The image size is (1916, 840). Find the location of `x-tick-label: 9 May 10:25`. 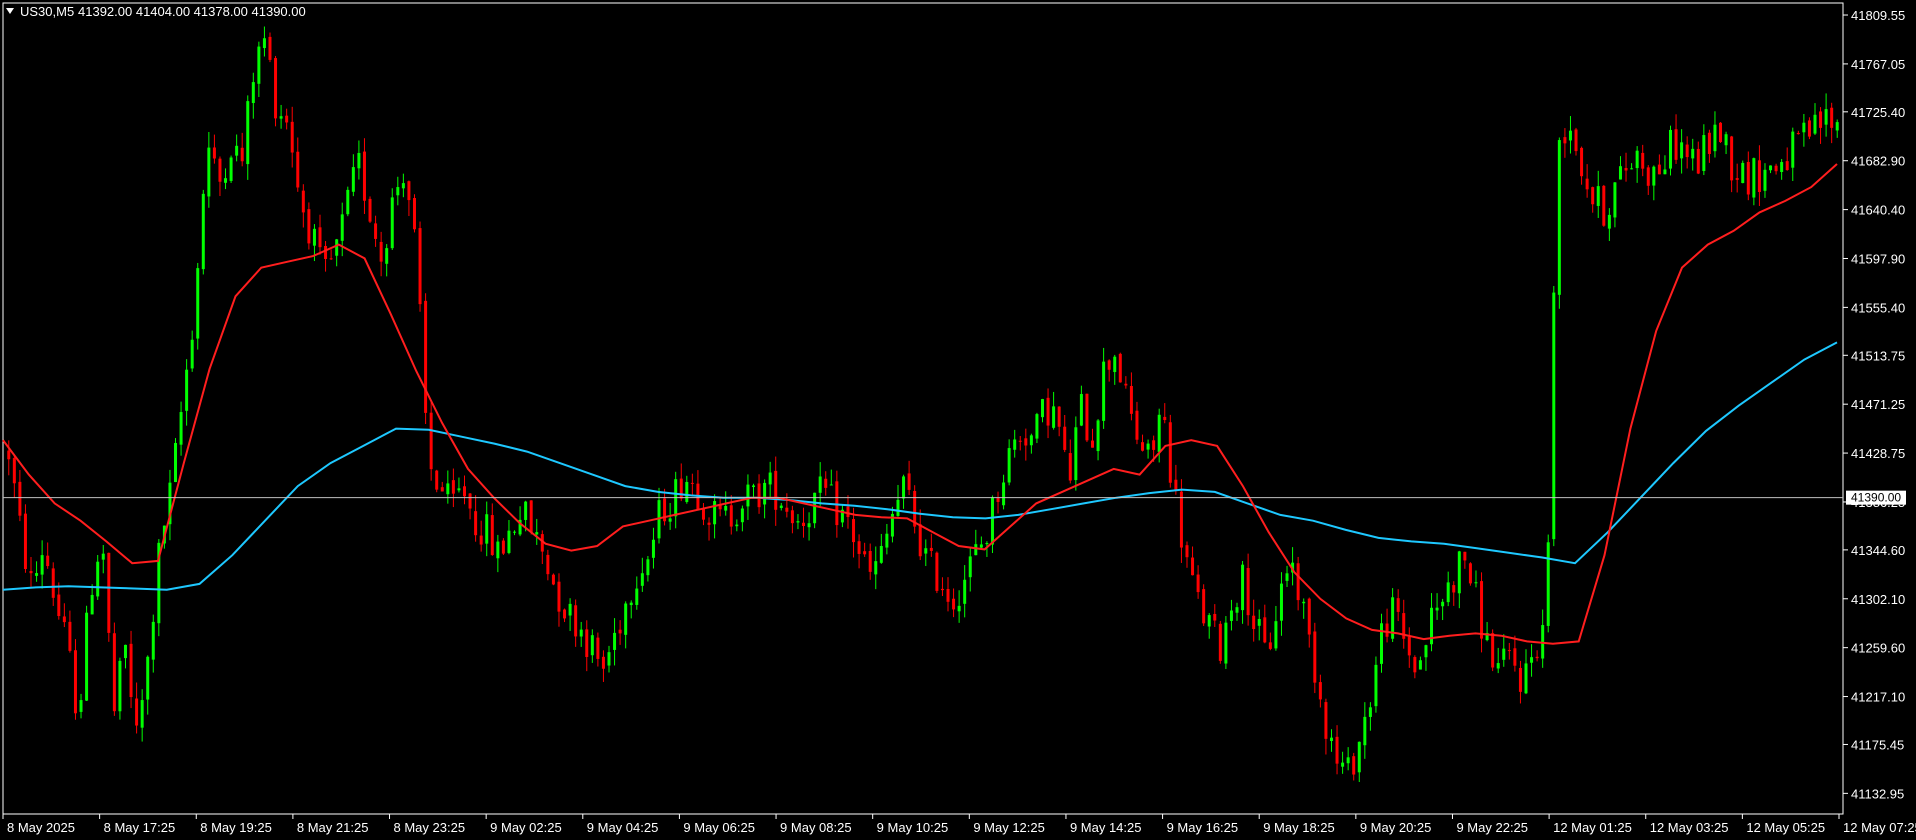

x-tick-label: 9 May 10:25 is located at coordinates (913, 827).